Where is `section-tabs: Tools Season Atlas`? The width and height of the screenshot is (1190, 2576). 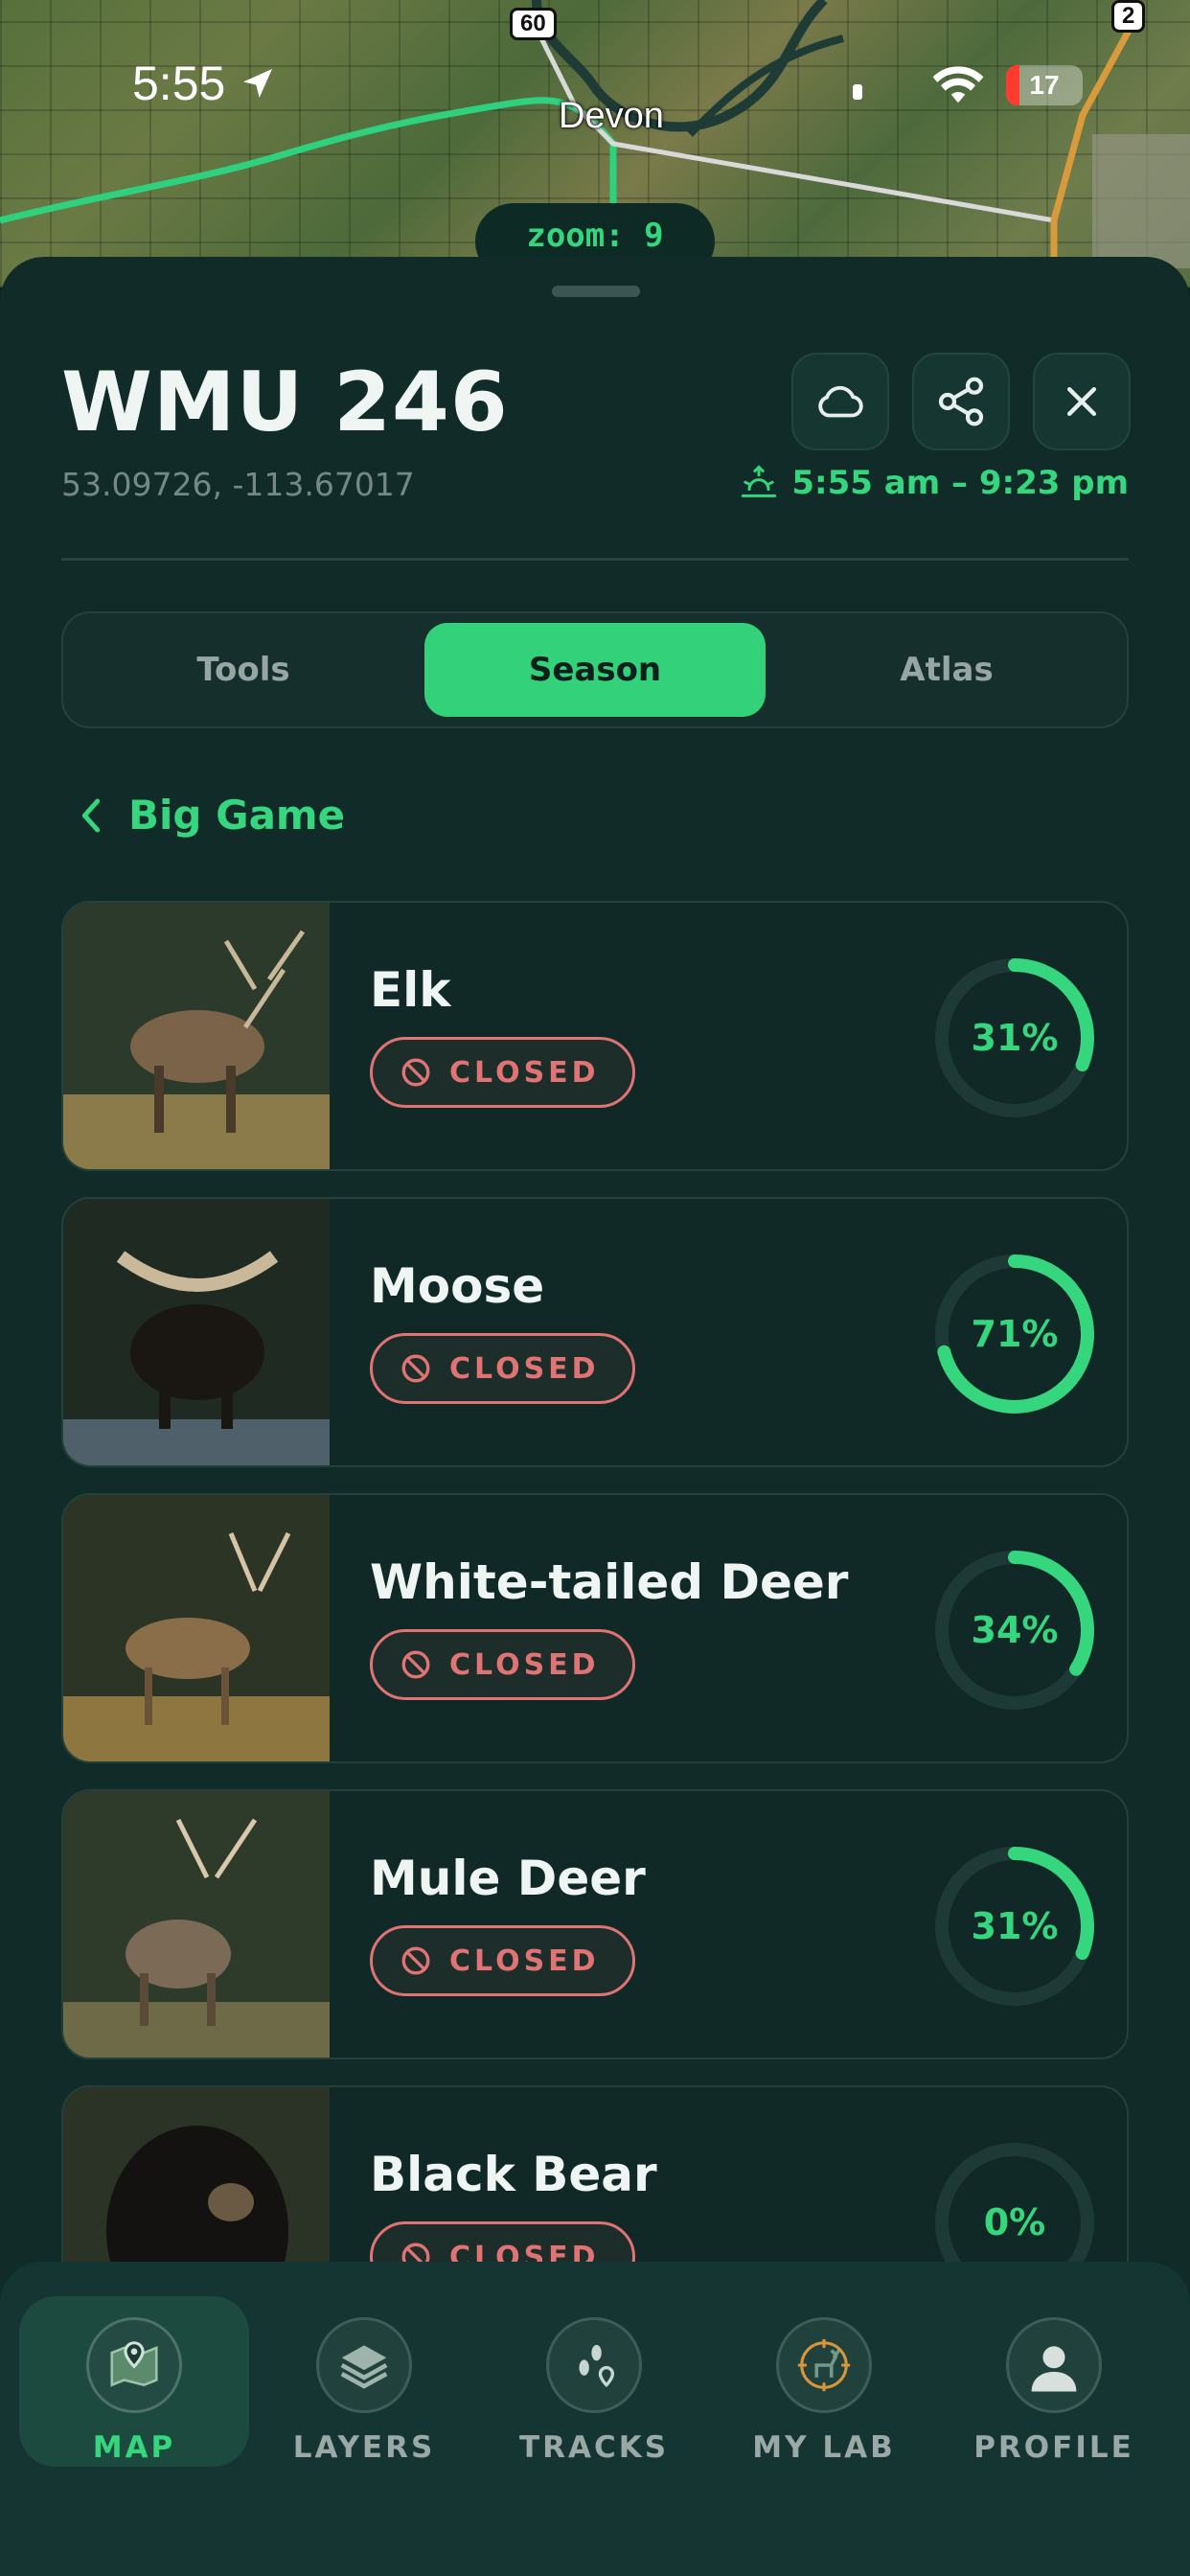 section-tabs: Tools Season Atlas is located at coordinates (595, 669).